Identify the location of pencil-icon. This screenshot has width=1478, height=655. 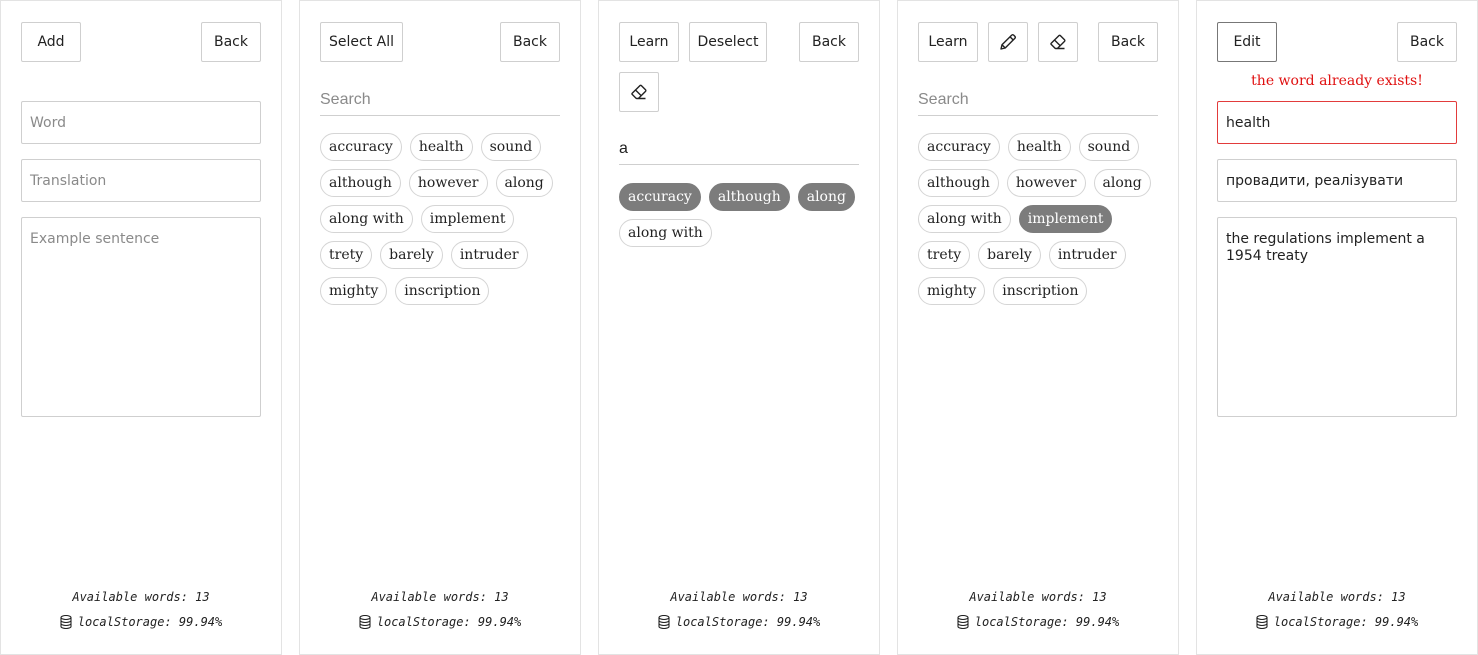
(1008, 42).